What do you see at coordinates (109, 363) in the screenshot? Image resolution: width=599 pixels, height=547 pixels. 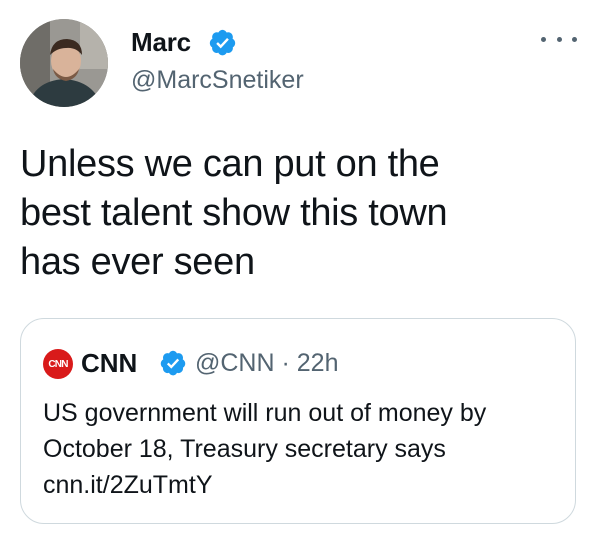 I see `quoted-display-name: CNN` at bounding box center [109, 363].